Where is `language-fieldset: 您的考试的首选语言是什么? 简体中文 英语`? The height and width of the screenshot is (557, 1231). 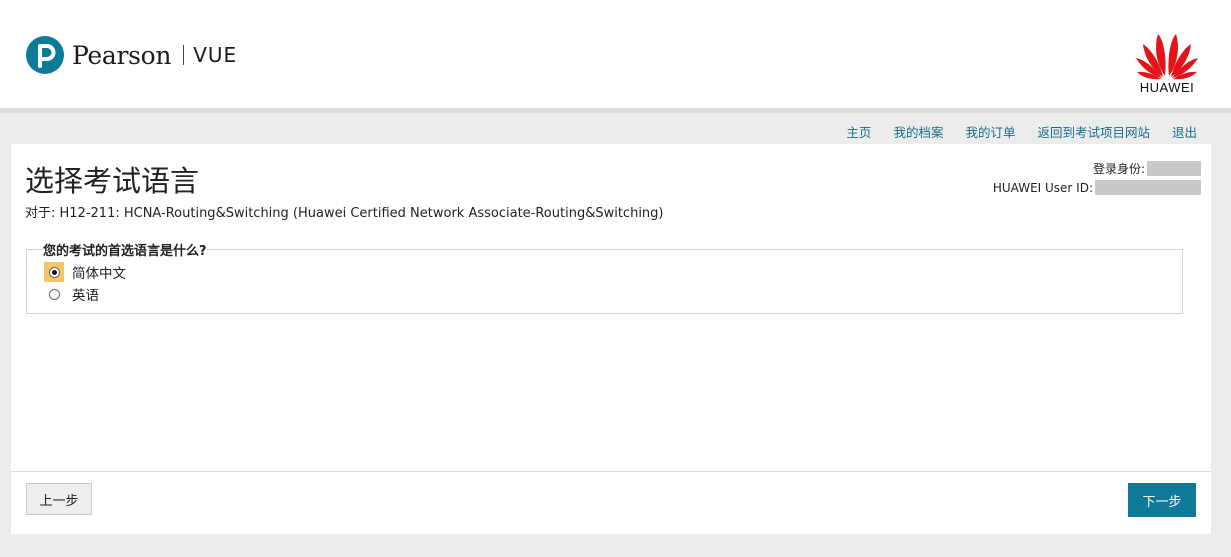 language-fieldset: 您的考试的首选语言是什么? 简体中文 英语 is located at coordinates (604, 277).